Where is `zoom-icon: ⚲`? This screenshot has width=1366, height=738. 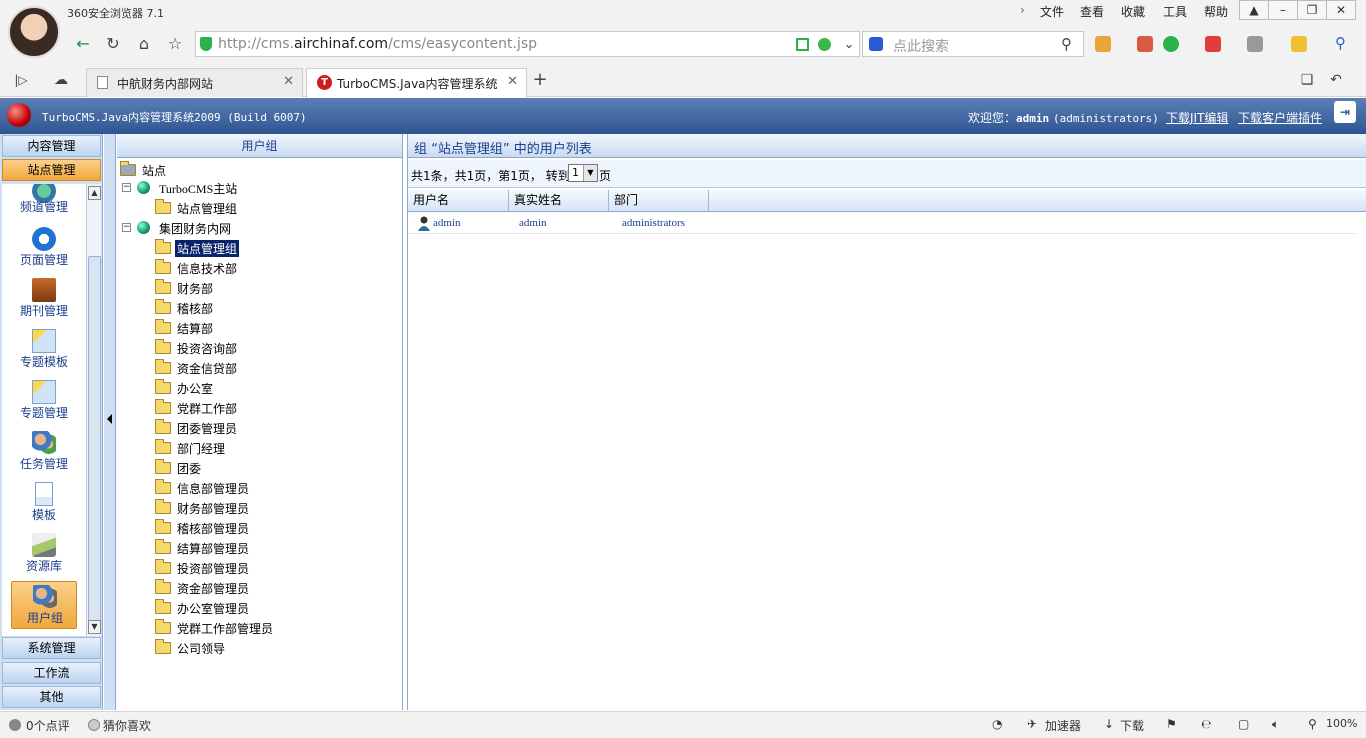 zoom-icon: ⚲ is located at coordinates (1312, 724).